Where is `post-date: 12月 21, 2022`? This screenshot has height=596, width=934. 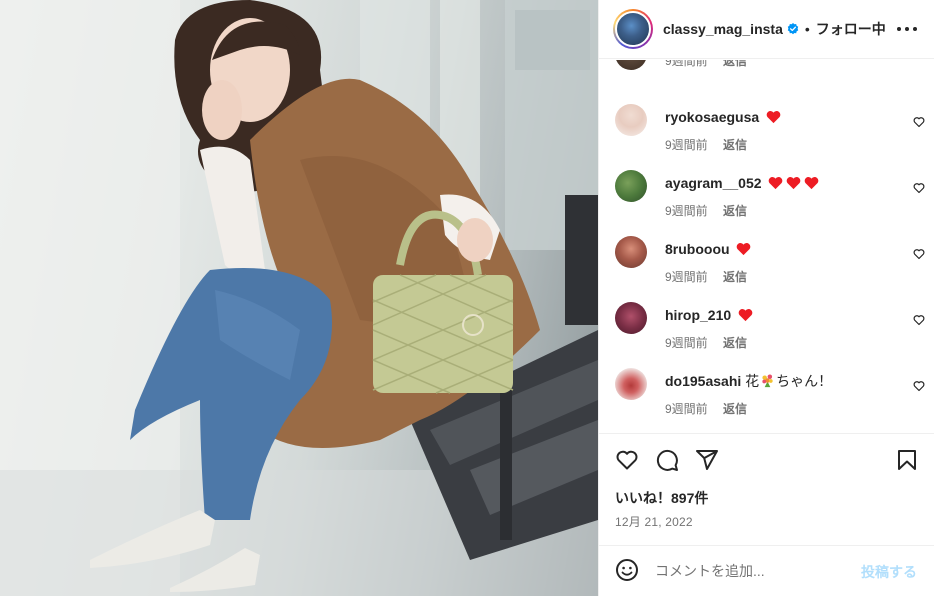
post-date: 12月 21, 2022 is located at coordinates (654, 522).